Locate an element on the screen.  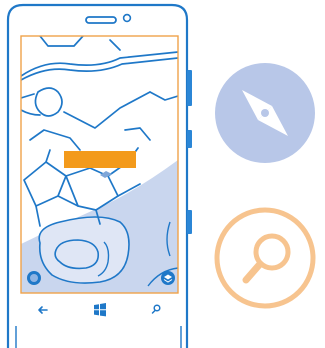
power-button is located at coordinates (189, 139).